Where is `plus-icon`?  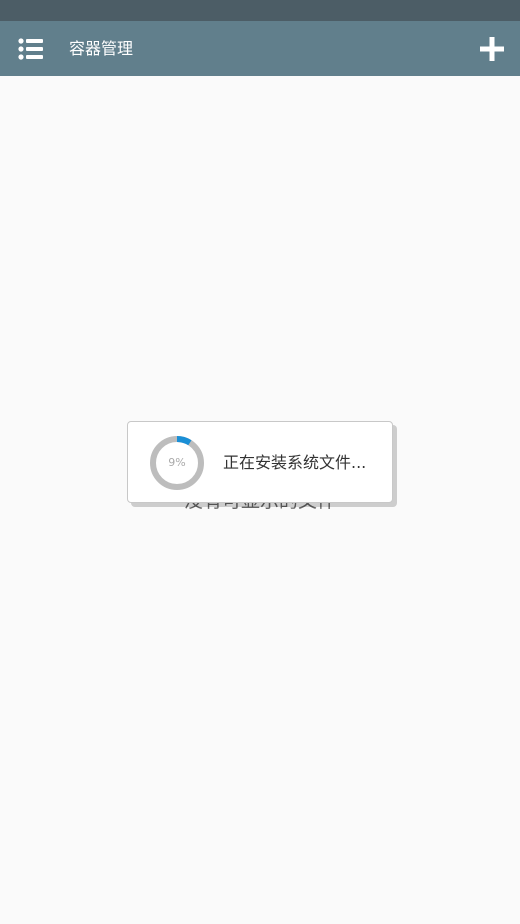 plus-icon is located at coordinates (492, 49).